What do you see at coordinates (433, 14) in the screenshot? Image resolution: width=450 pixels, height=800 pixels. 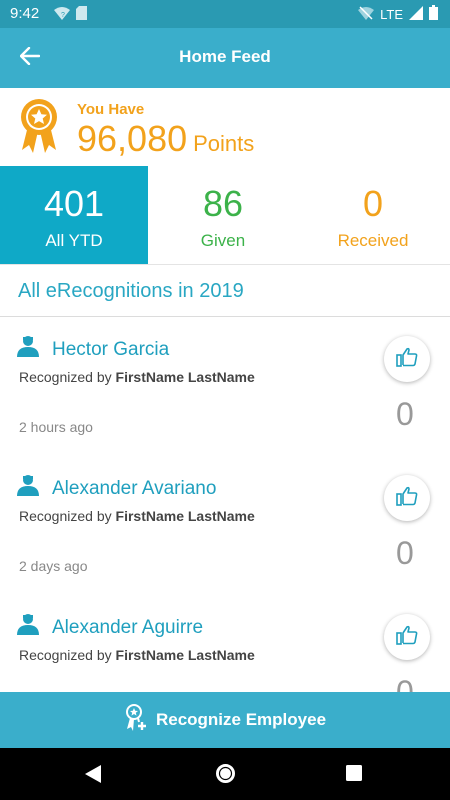 I see `battery-icon` at bounding box center [433, 14].